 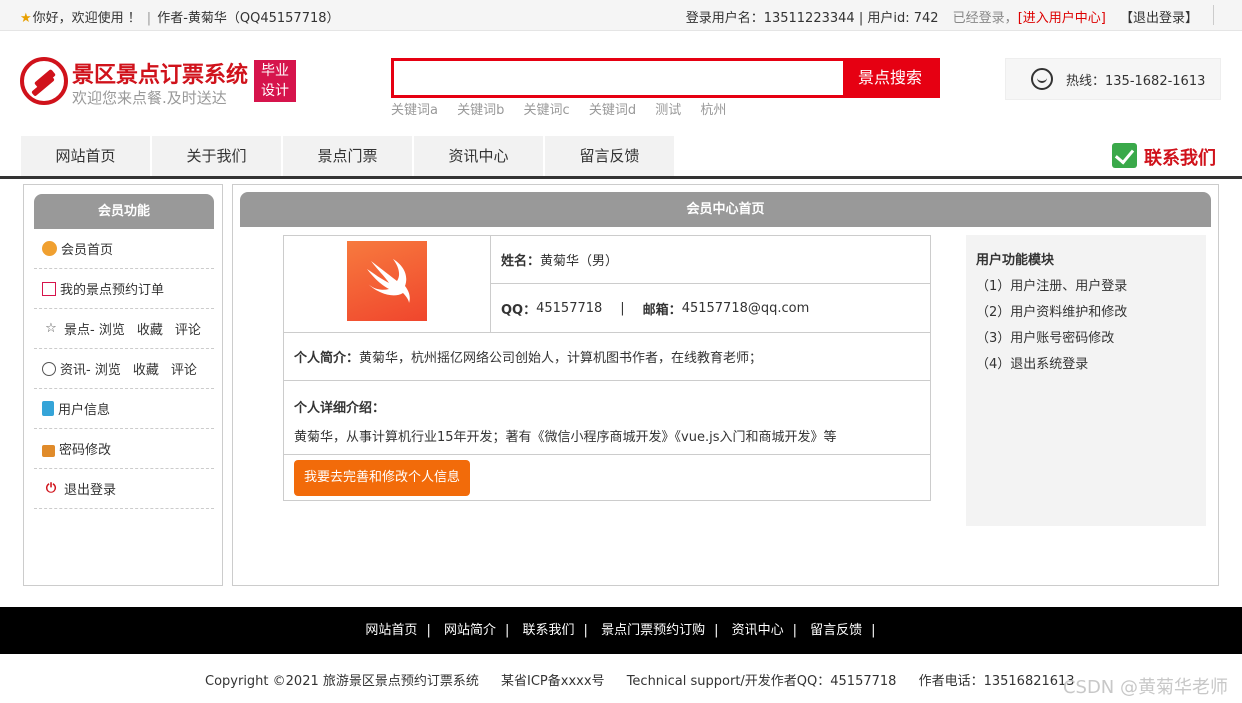 I want to click on csdn-watermark: CSDN @黄菊华老师, so click(x=1145, y=687).